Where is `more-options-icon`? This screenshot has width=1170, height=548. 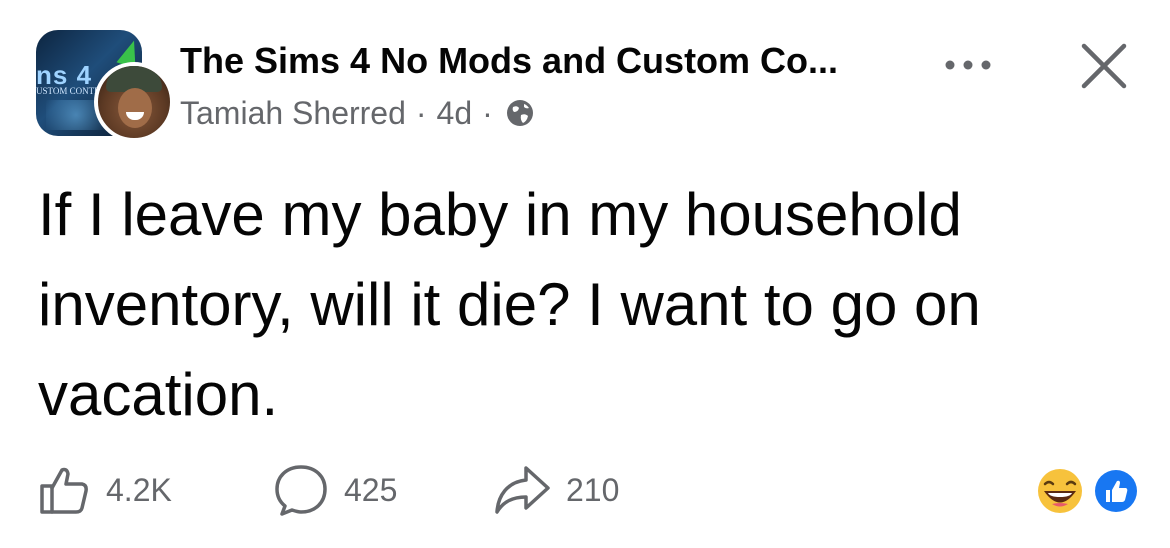
more-options-icon is located at coordinates (968, 65).